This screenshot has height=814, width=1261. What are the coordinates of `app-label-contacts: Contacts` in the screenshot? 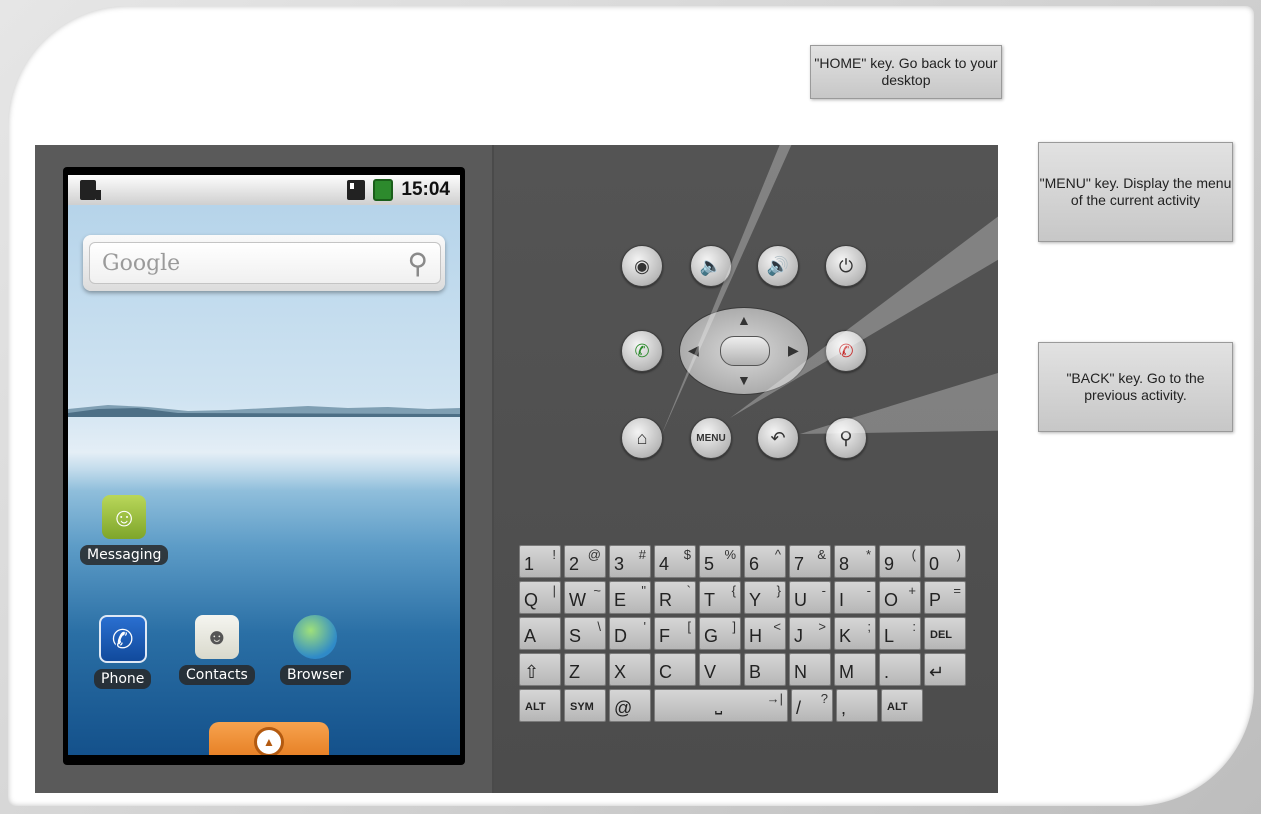 It's located at (217, 675).